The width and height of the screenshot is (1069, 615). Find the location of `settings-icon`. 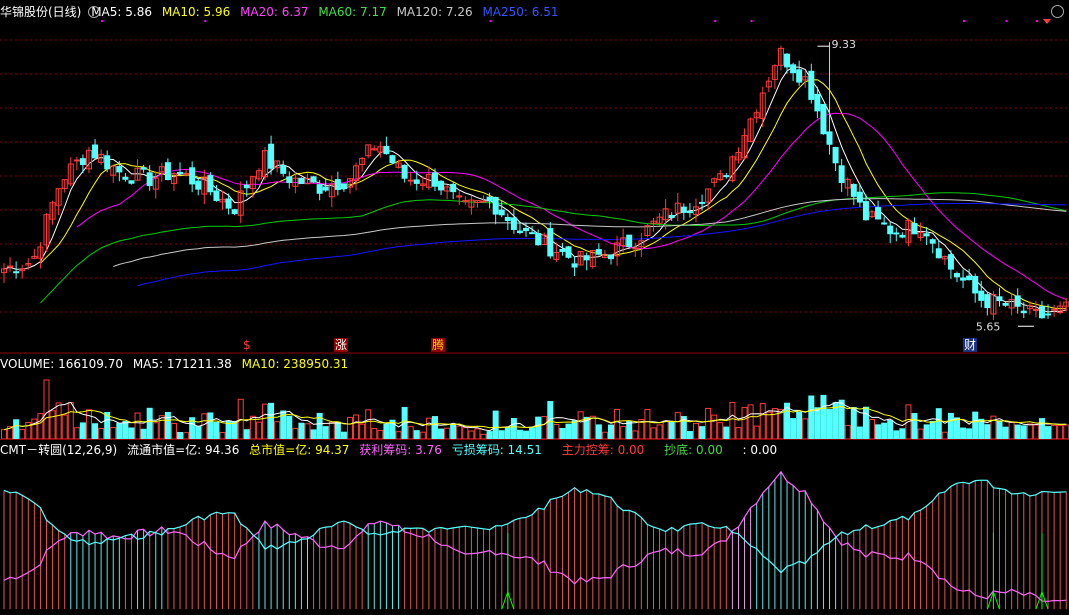

settings-icon is located at coordinates (94, 12).